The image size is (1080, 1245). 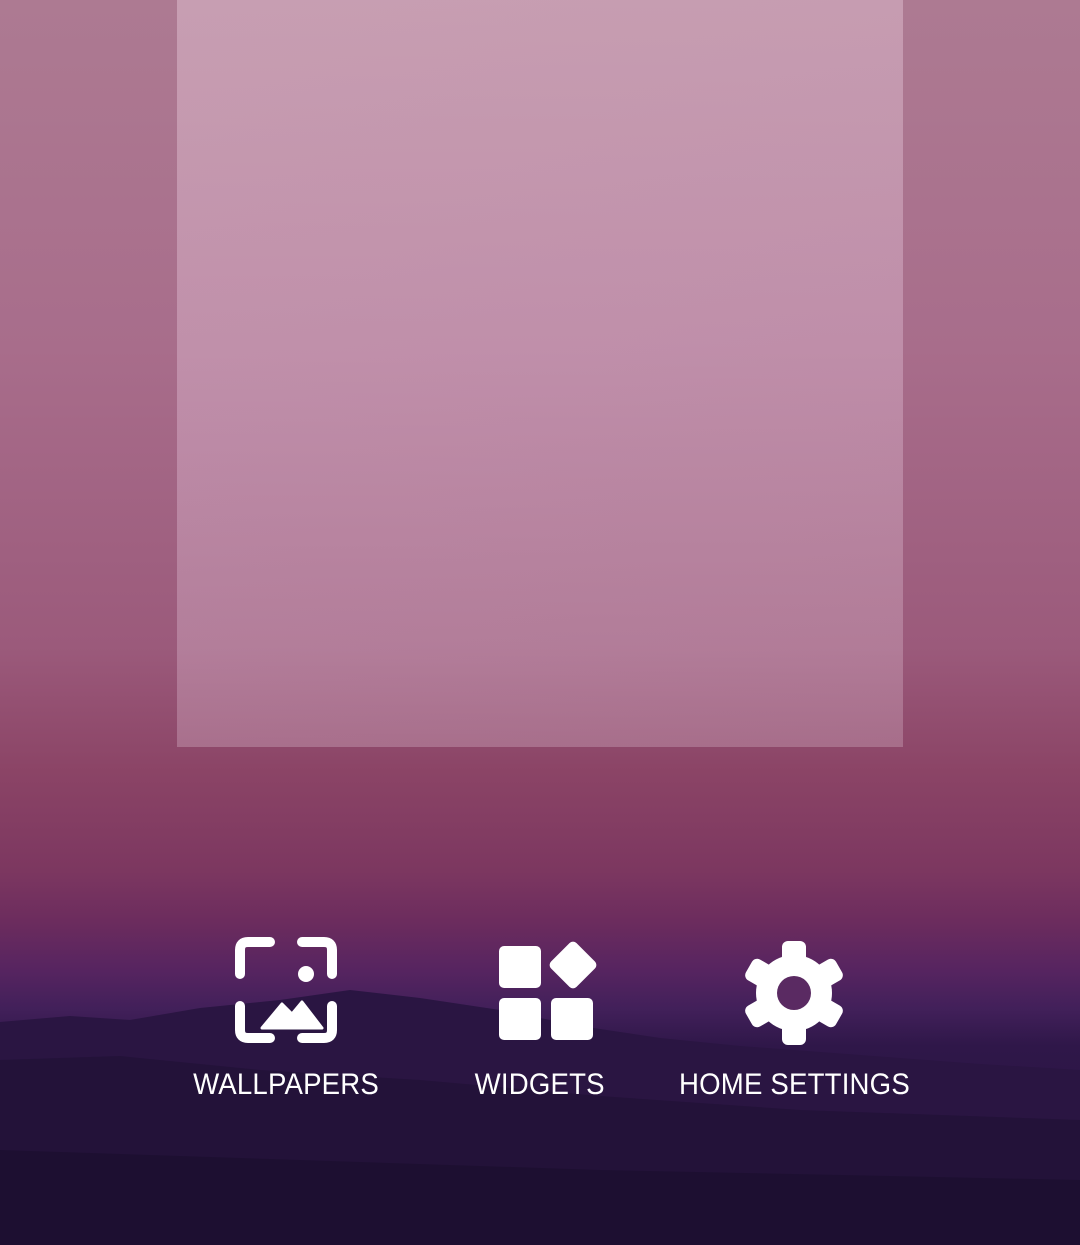 I want to click on wallpapers-icon, so click(x=286, y=990).